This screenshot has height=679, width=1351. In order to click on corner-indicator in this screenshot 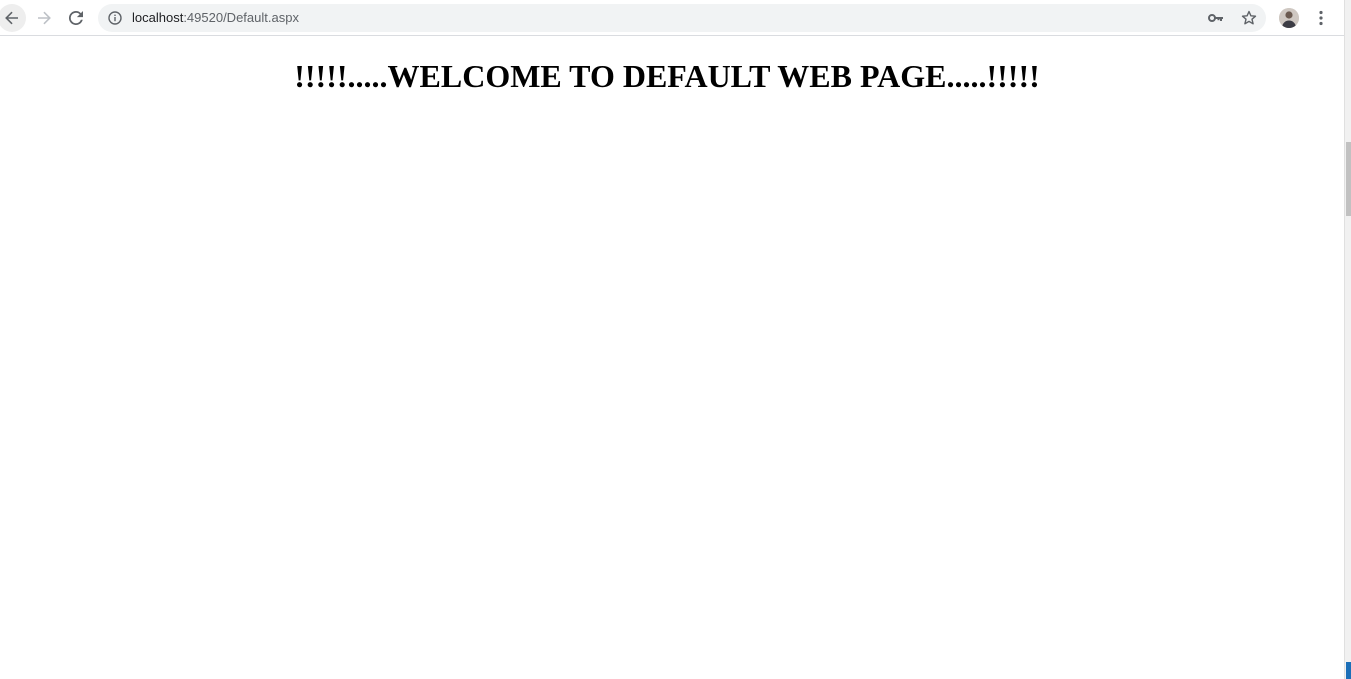, I will do `click(1348, 670)`.